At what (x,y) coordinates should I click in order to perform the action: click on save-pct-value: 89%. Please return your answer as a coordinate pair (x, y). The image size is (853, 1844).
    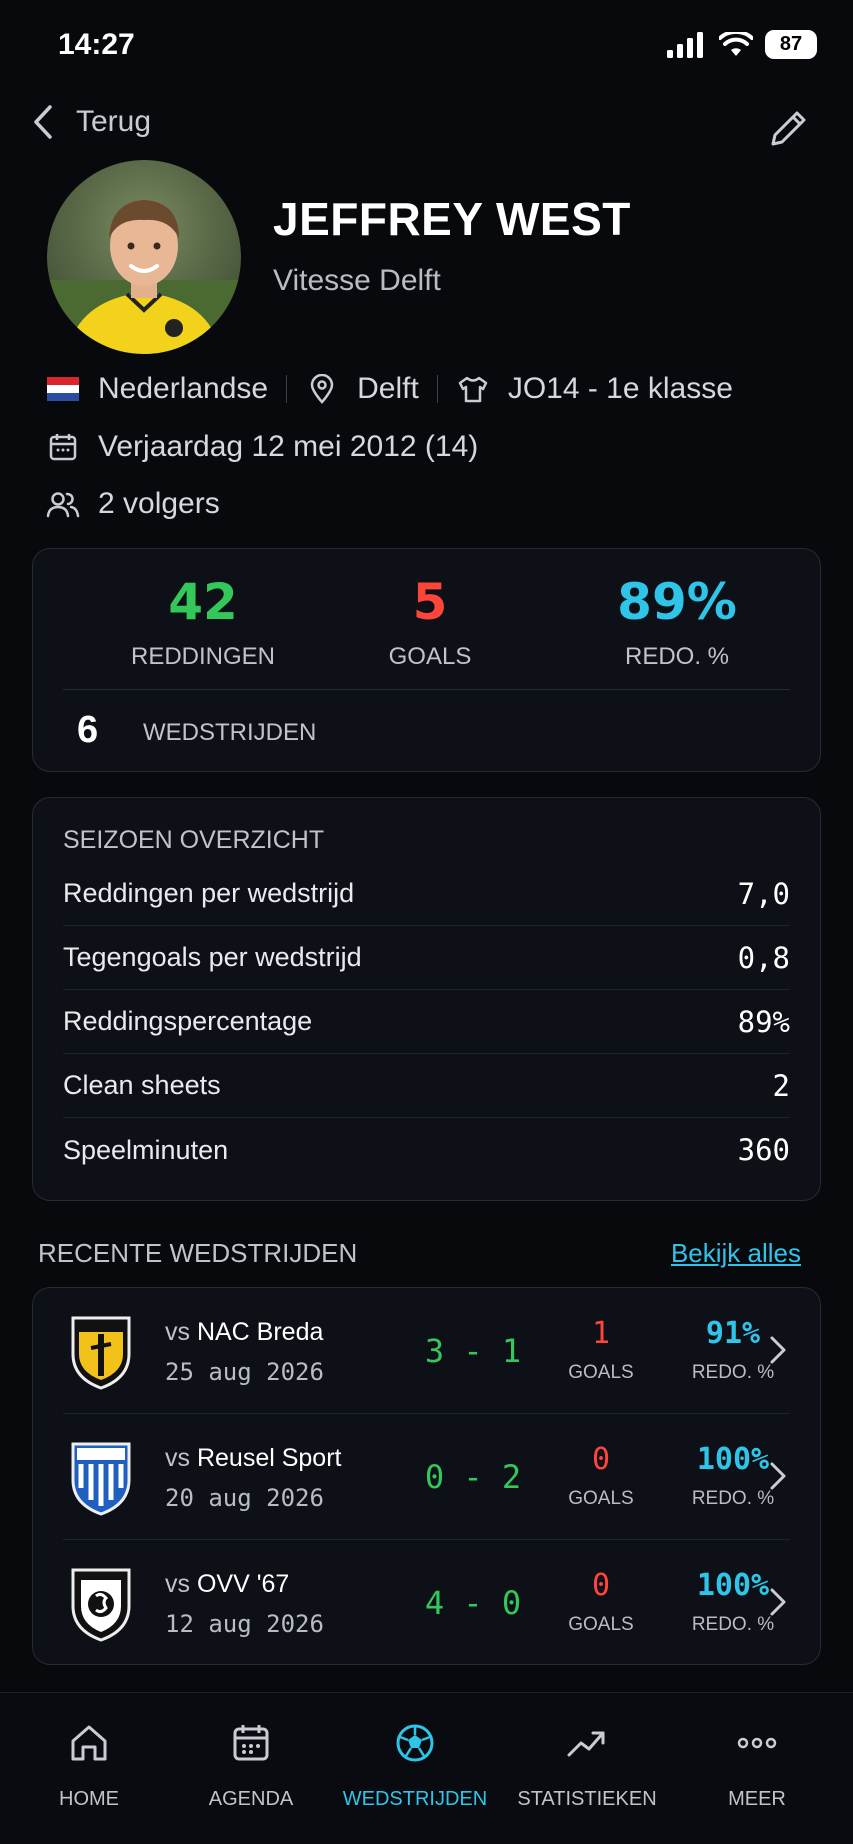
    Looking at the image, I should click on (677, 602).